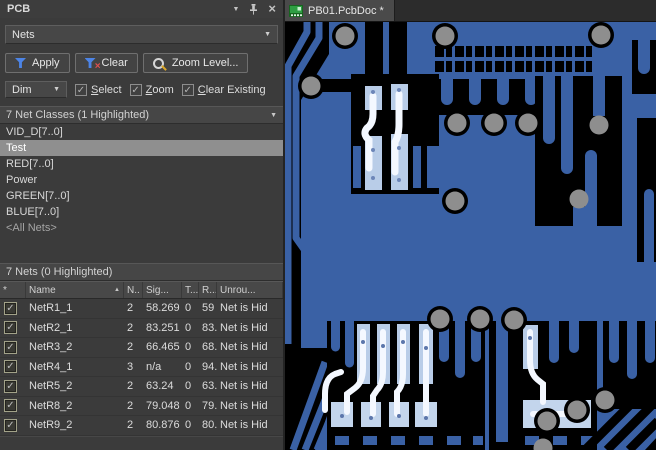  I want to click on zoom-checkbox: ✓ Zoom, so click(151, 89).